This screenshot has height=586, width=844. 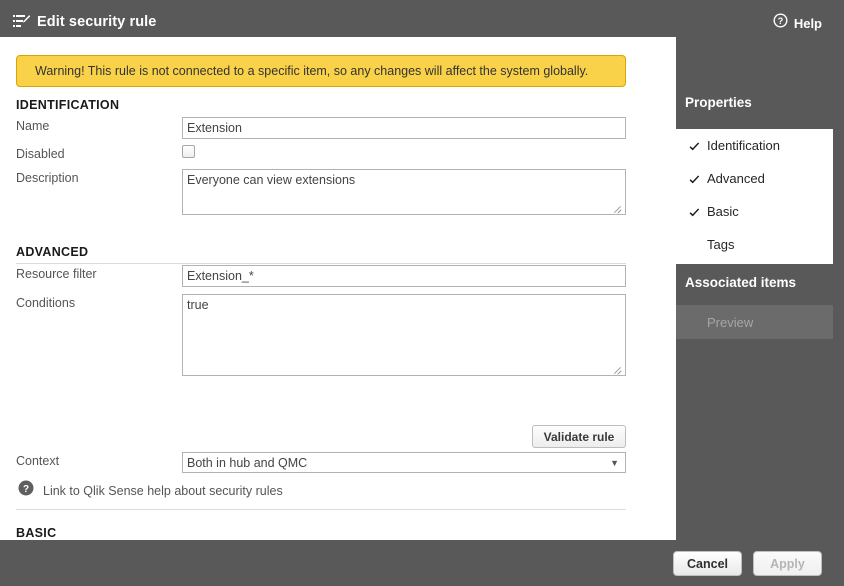 What do you see at coordinates (33, 126) in the screenshot?
I see `name-label: Name` at bounding box center [33, 126].